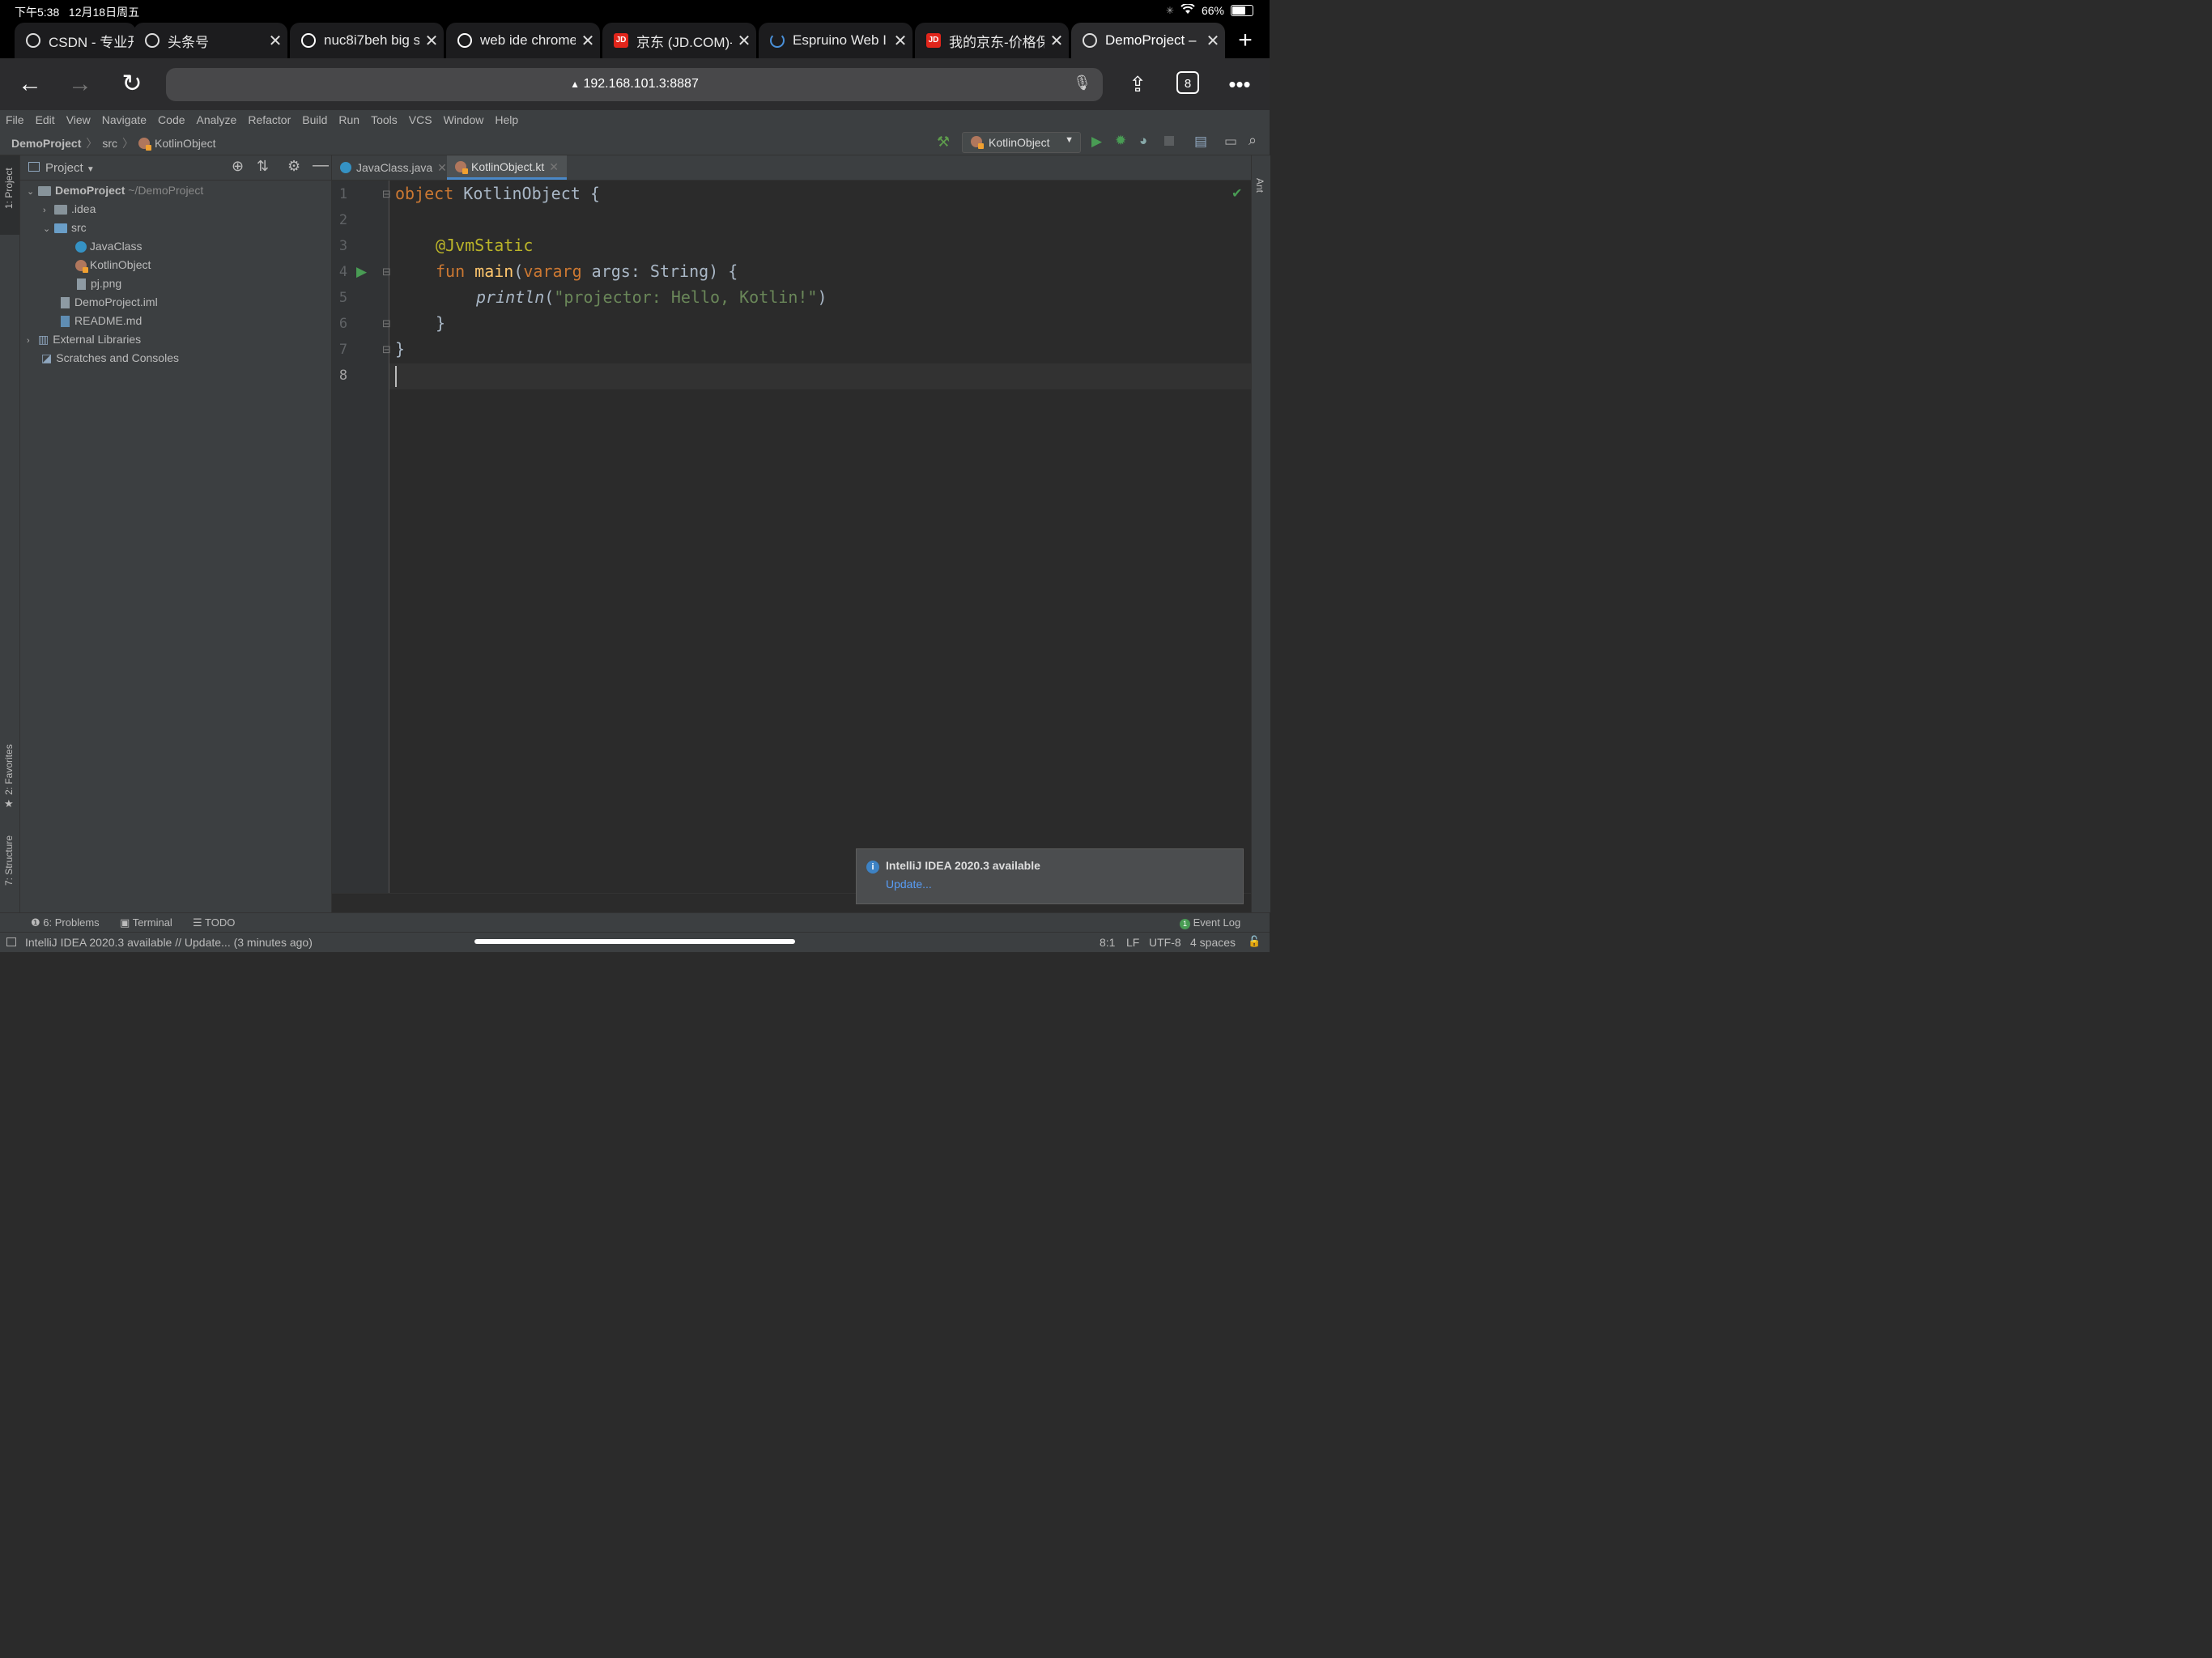 The height and width of the screenshot is (1658, 2212). What do you see at coordinates (421, 120) in the screenshot?
I see `menu-vcs: VCS` at bounding box center [421, 120].